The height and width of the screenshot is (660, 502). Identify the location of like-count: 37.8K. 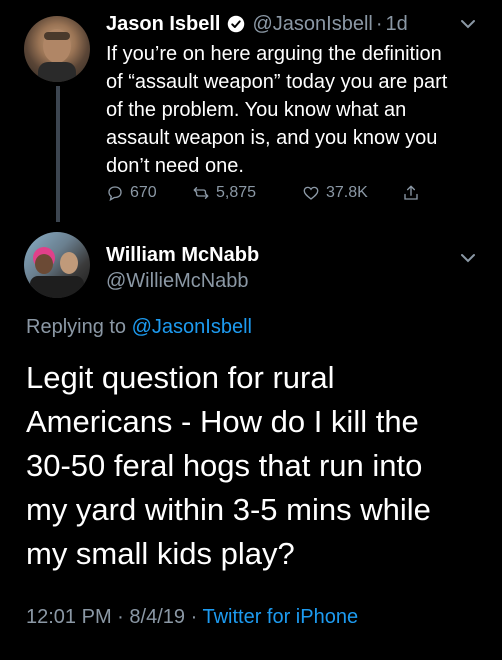
(347, 192).